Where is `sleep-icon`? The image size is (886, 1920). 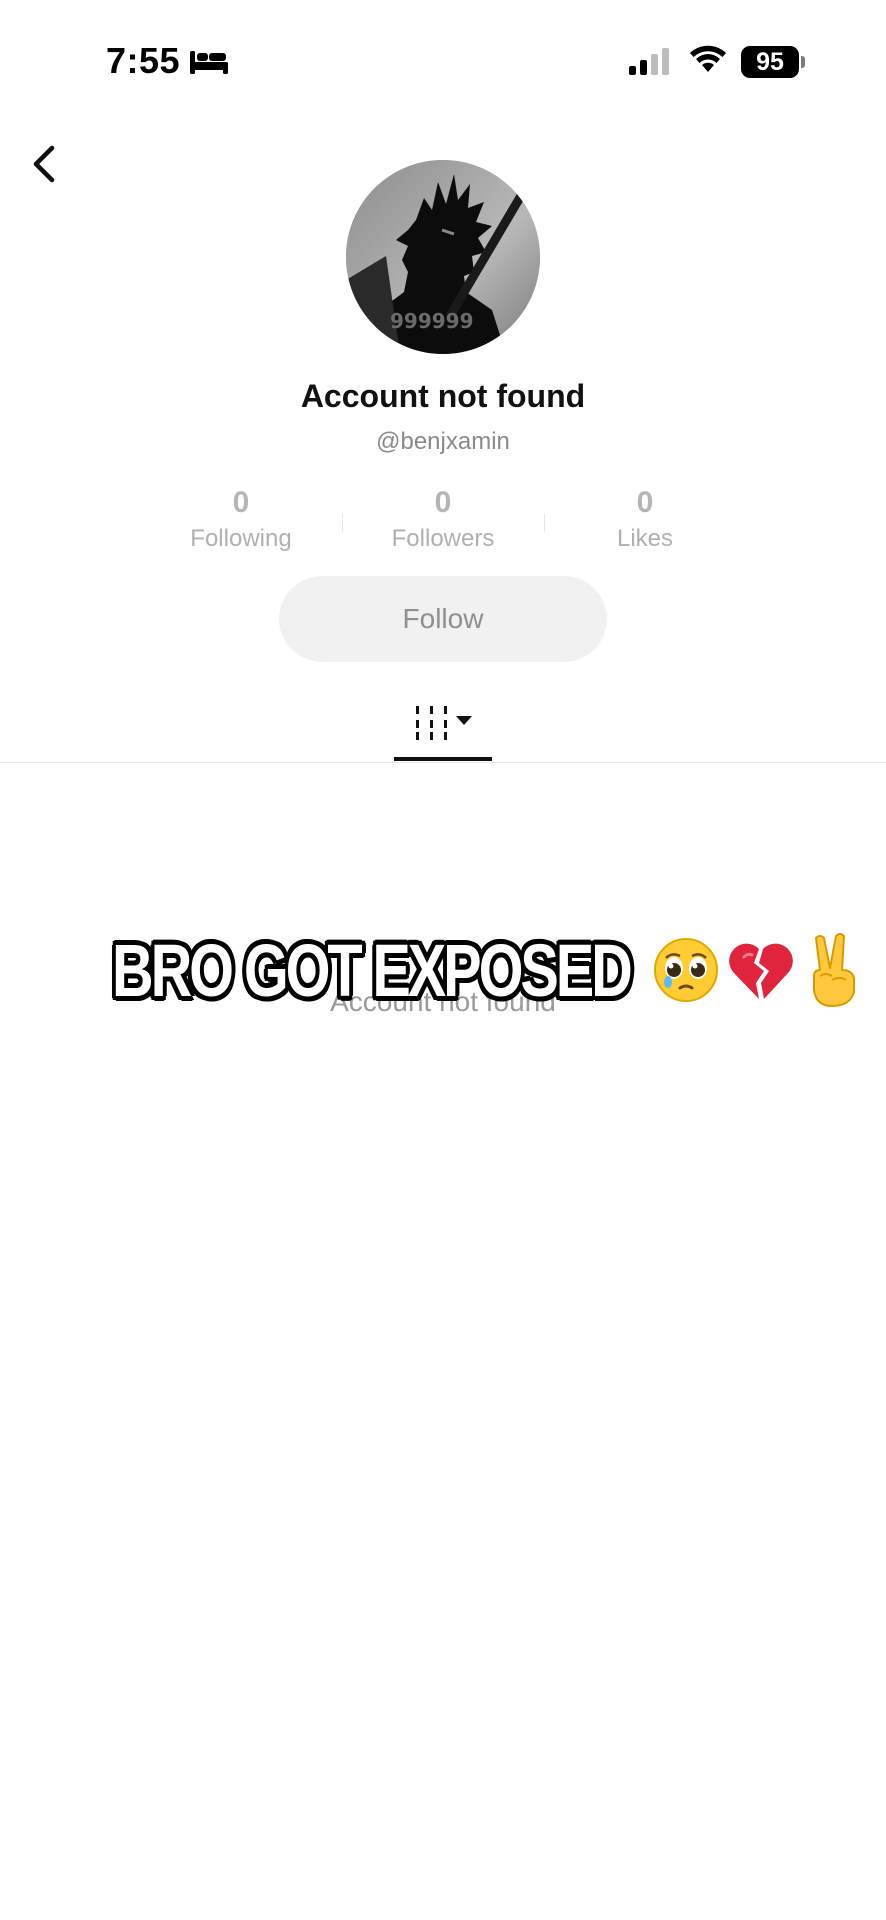 sleep-icon is located at coordinates (209, 62).